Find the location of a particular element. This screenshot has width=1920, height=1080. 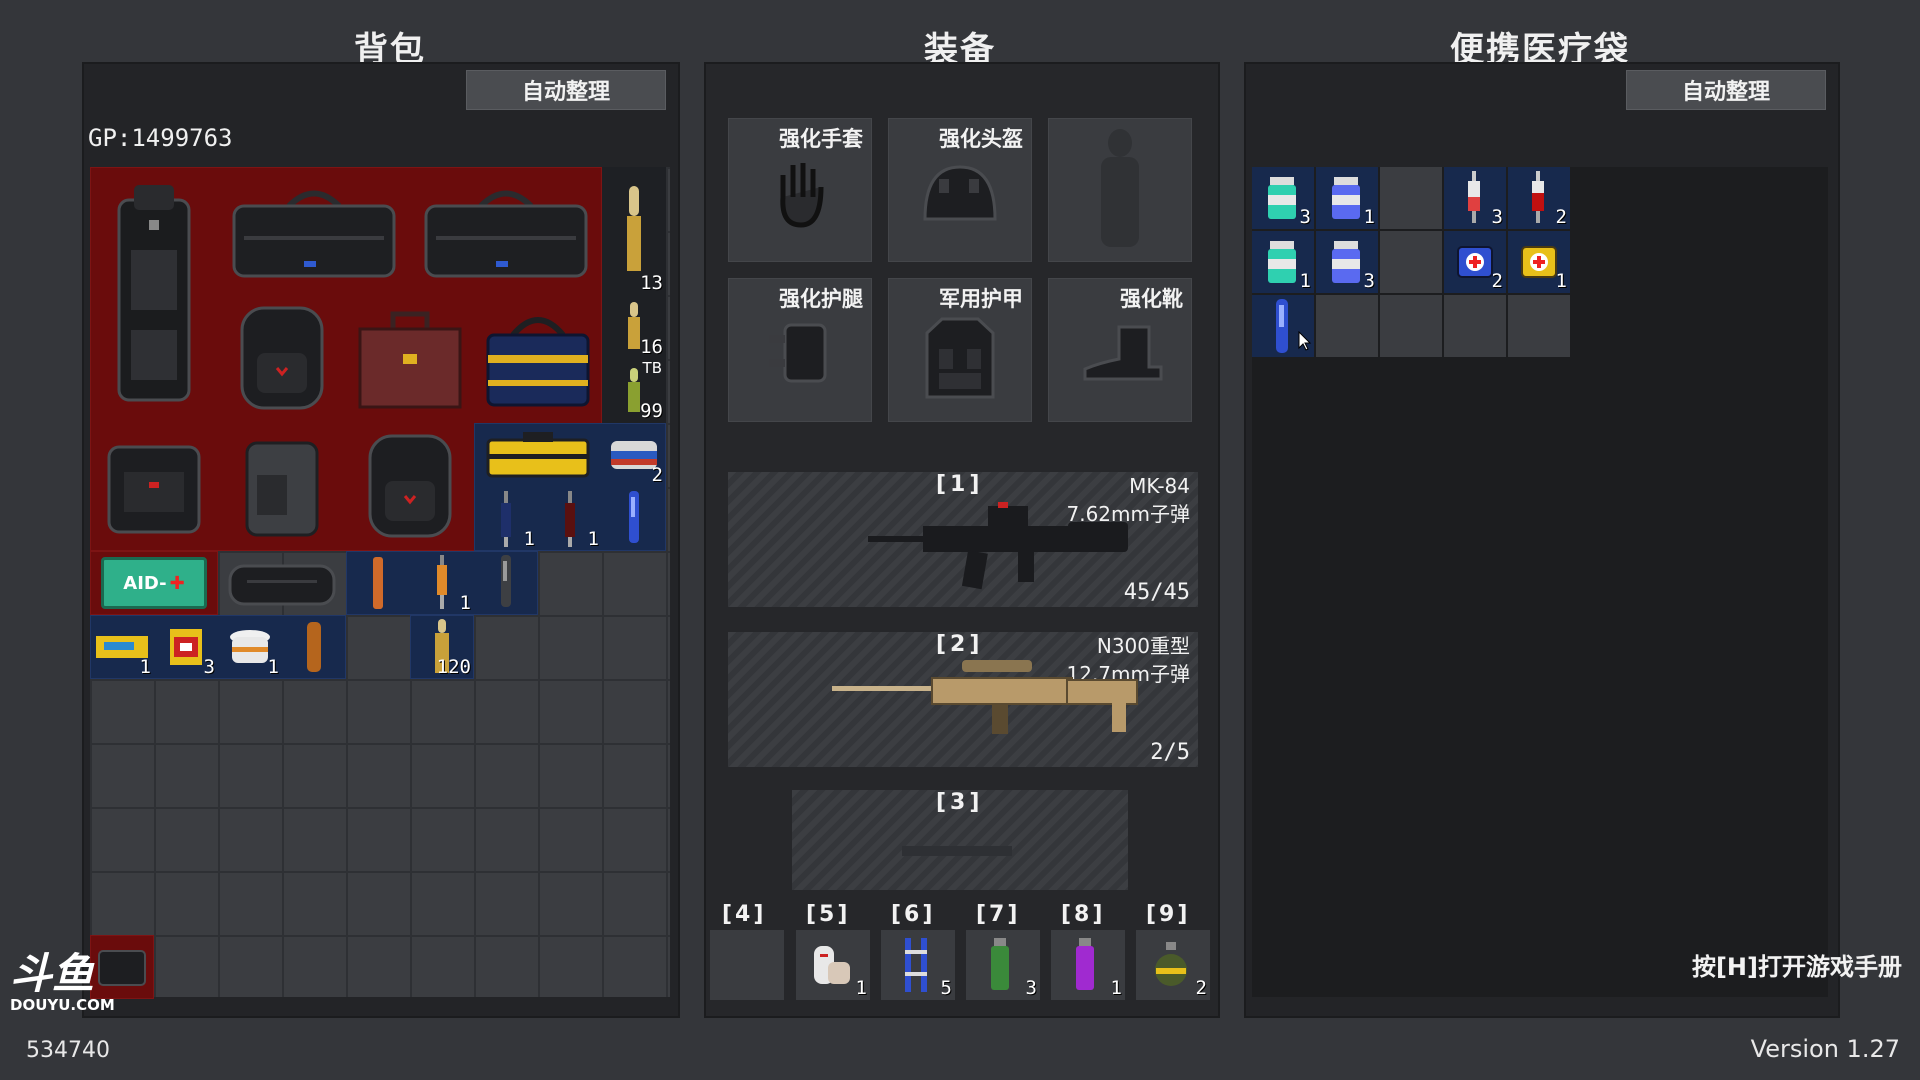

knee-pad-icon is located at coordinates (798, 353).